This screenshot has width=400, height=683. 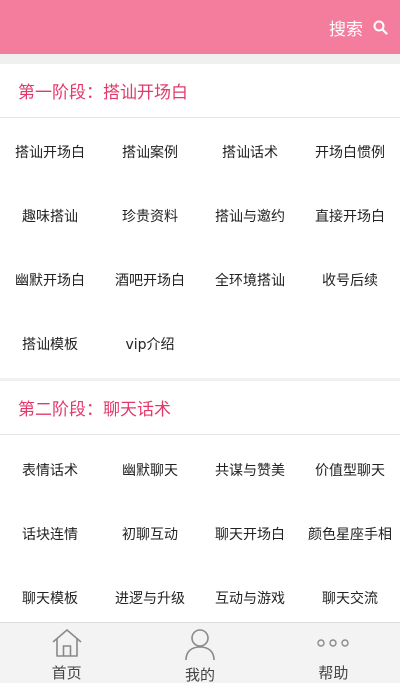 What do you see at coordinates (250, 470) in the screenshot?
I see `grid-item: 共谋与赞美` at bounding box center [250, 470].